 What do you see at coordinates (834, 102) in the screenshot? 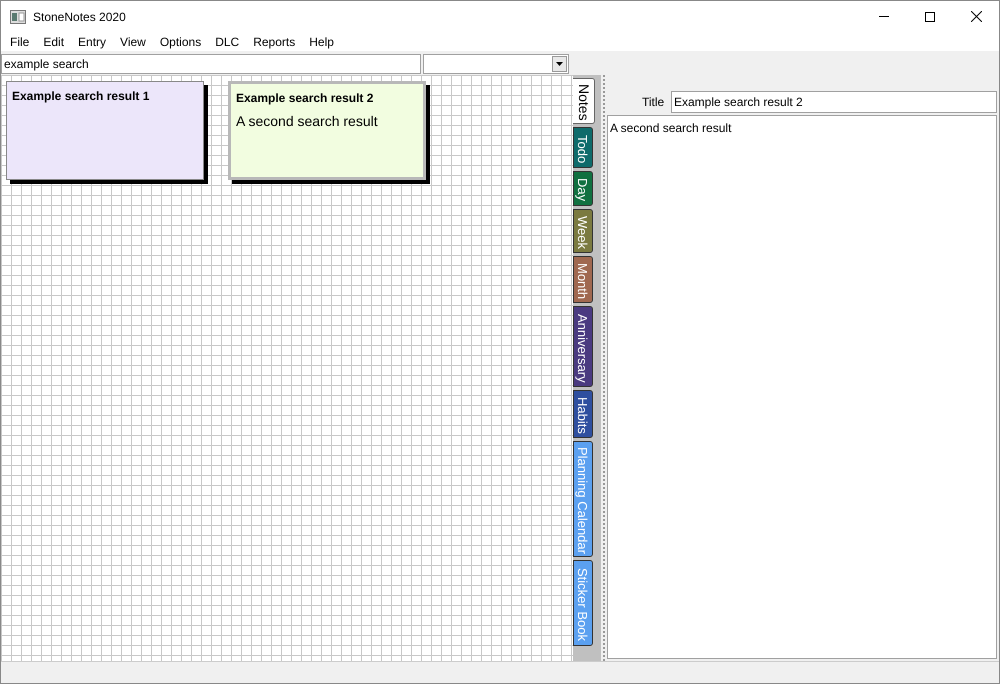
I see `title-field: Example search result 2` at bounding box center [834, 102].